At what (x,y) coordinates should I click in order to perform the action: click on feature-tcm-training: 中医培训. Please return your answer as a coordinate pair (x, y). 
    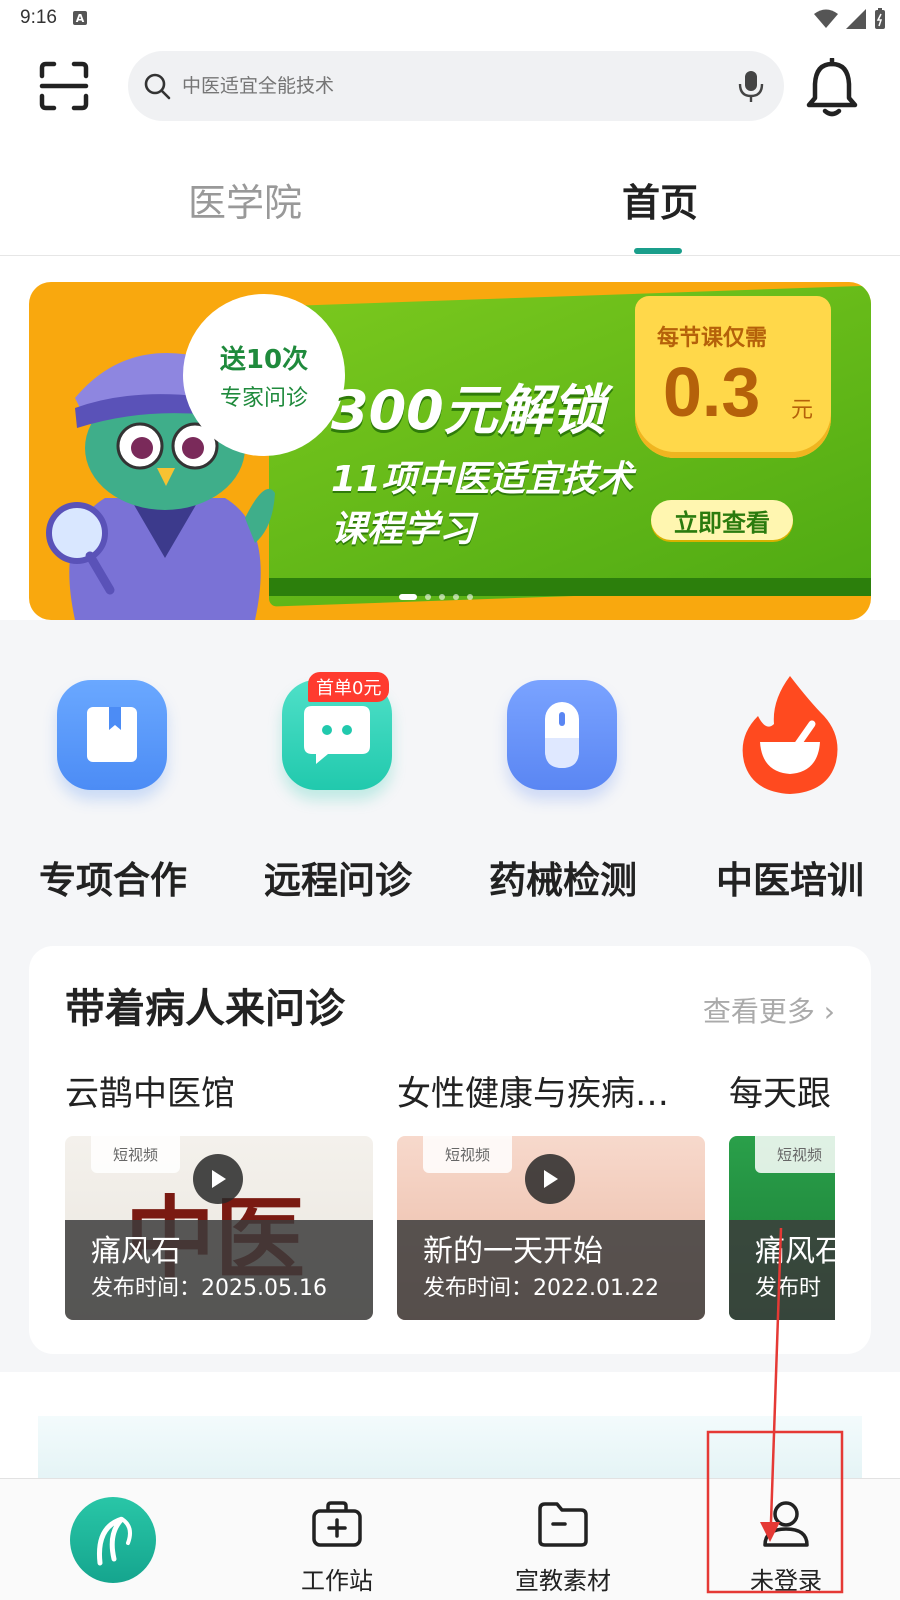
    Looking at the image, I should click on (790, 789).